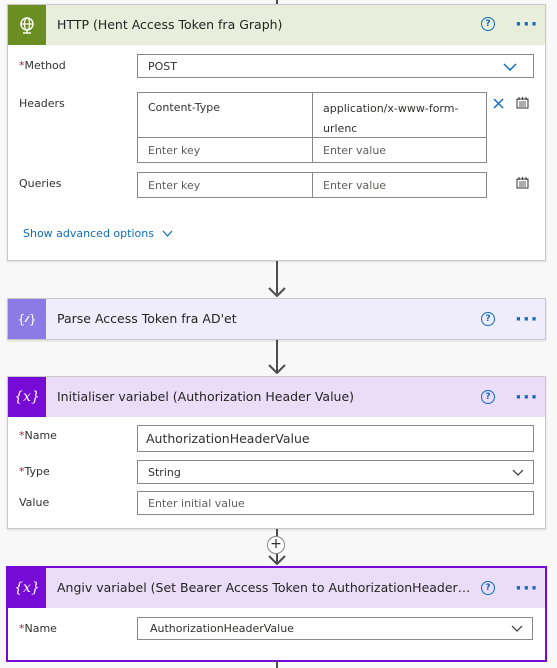 The height and width of the screenshot is (668, 557). Describe the element at coordinates (277, 664) in the screenshot. I see `connector-line` at that location.